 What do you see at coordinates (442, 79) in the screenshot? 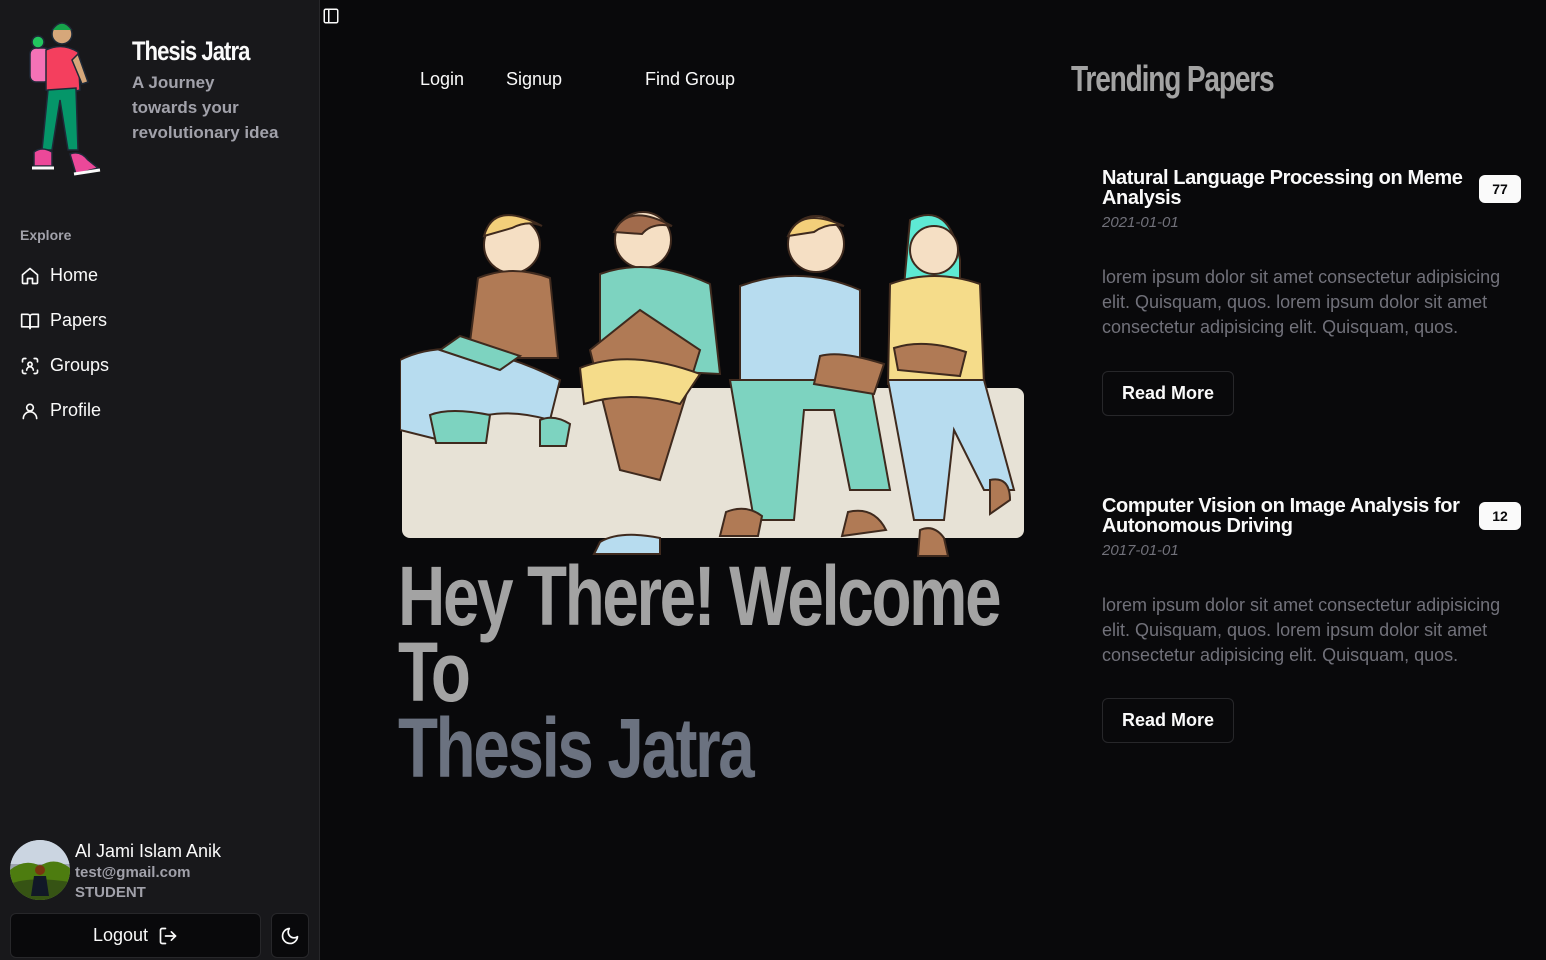
I see `login-link: Login` at bounding box center [442, 79].